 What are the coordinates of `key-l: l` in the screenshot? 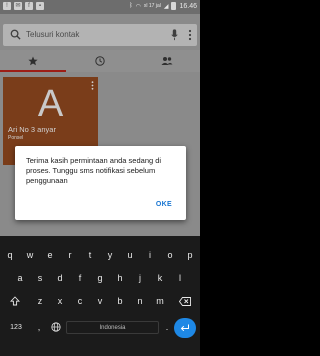 It's located at (180, 278).